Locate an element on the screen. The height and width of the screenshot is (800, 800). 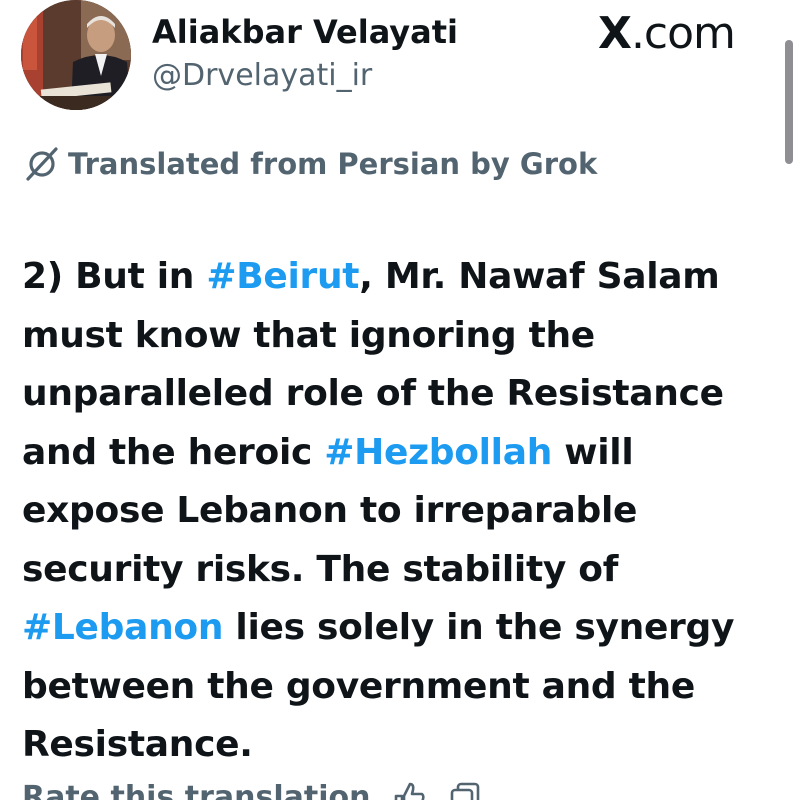
translation-notice-label: Translated from Persian by Grok is located at coordinates (333, 164).